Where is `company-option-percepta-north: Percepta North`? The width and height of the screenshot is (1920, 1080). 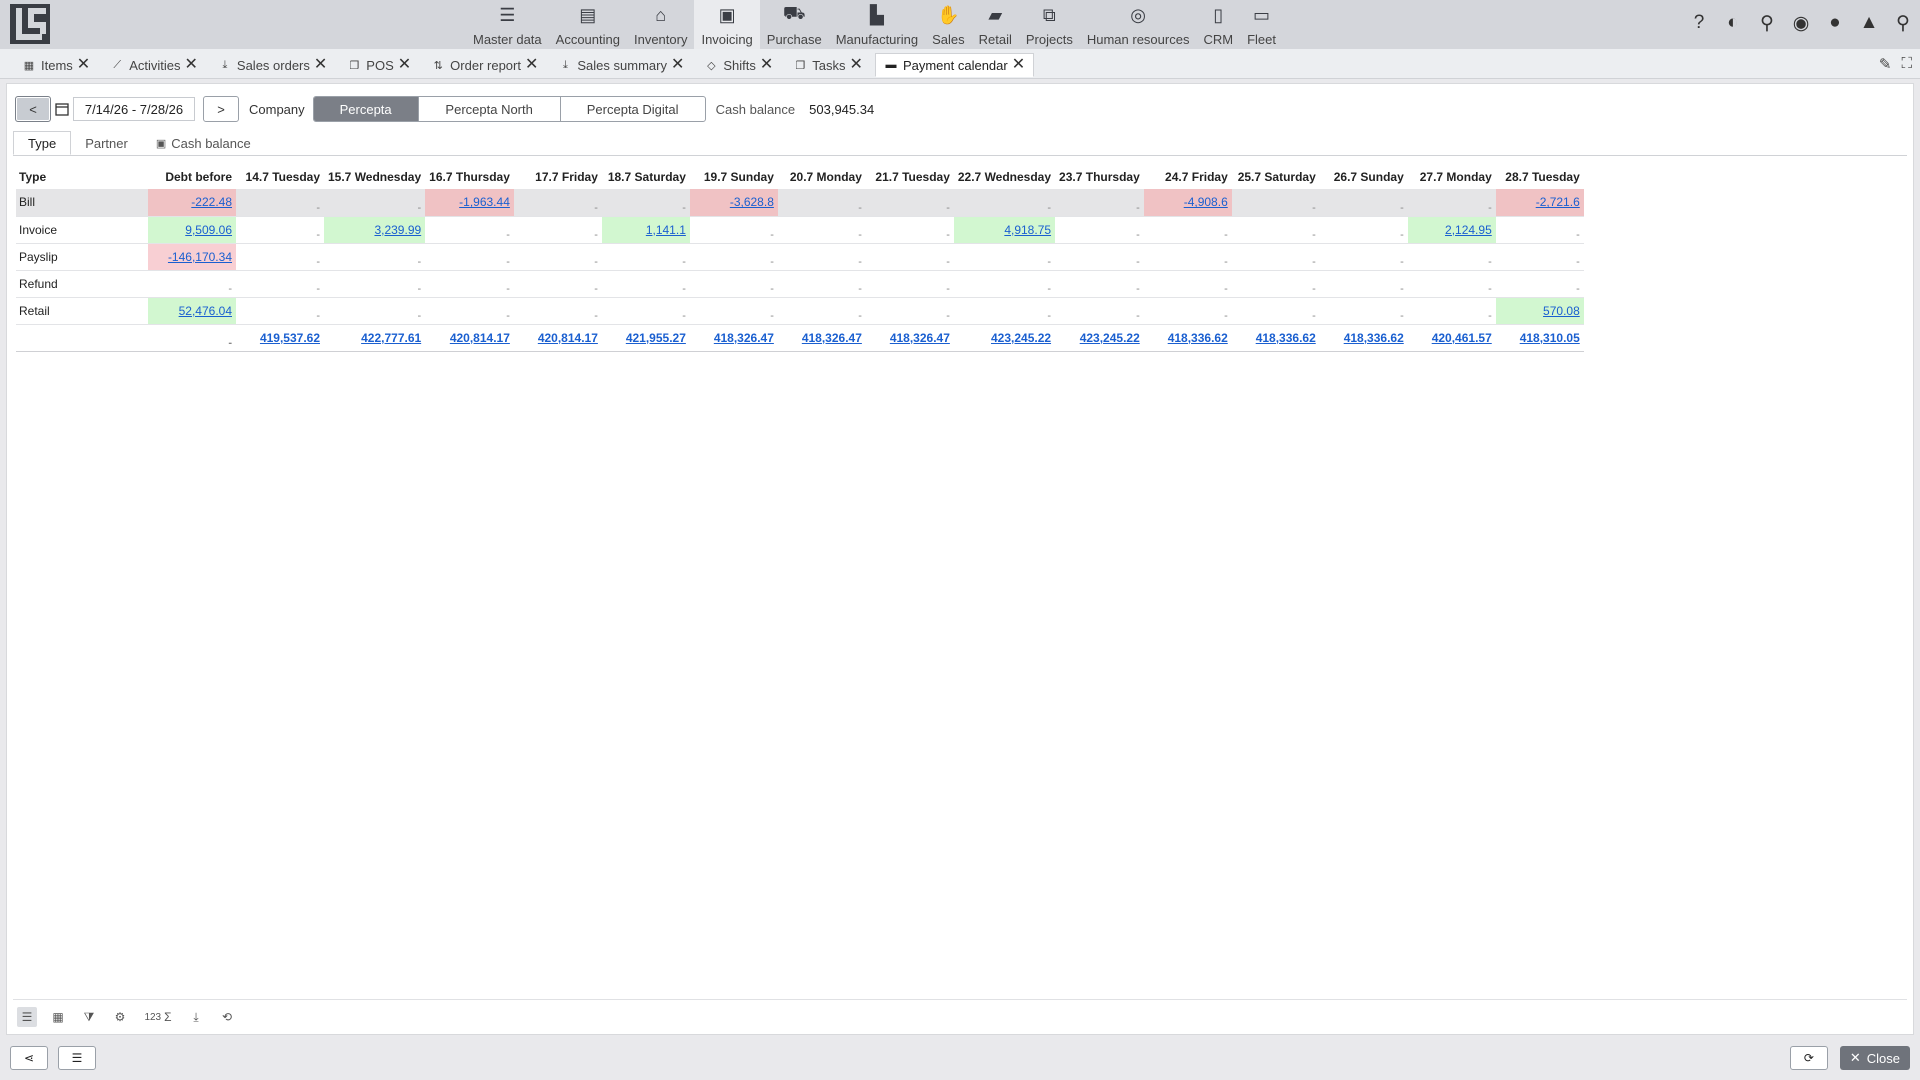
company-option-percepta-north: Percepta North is located at coordinates (490, 109).